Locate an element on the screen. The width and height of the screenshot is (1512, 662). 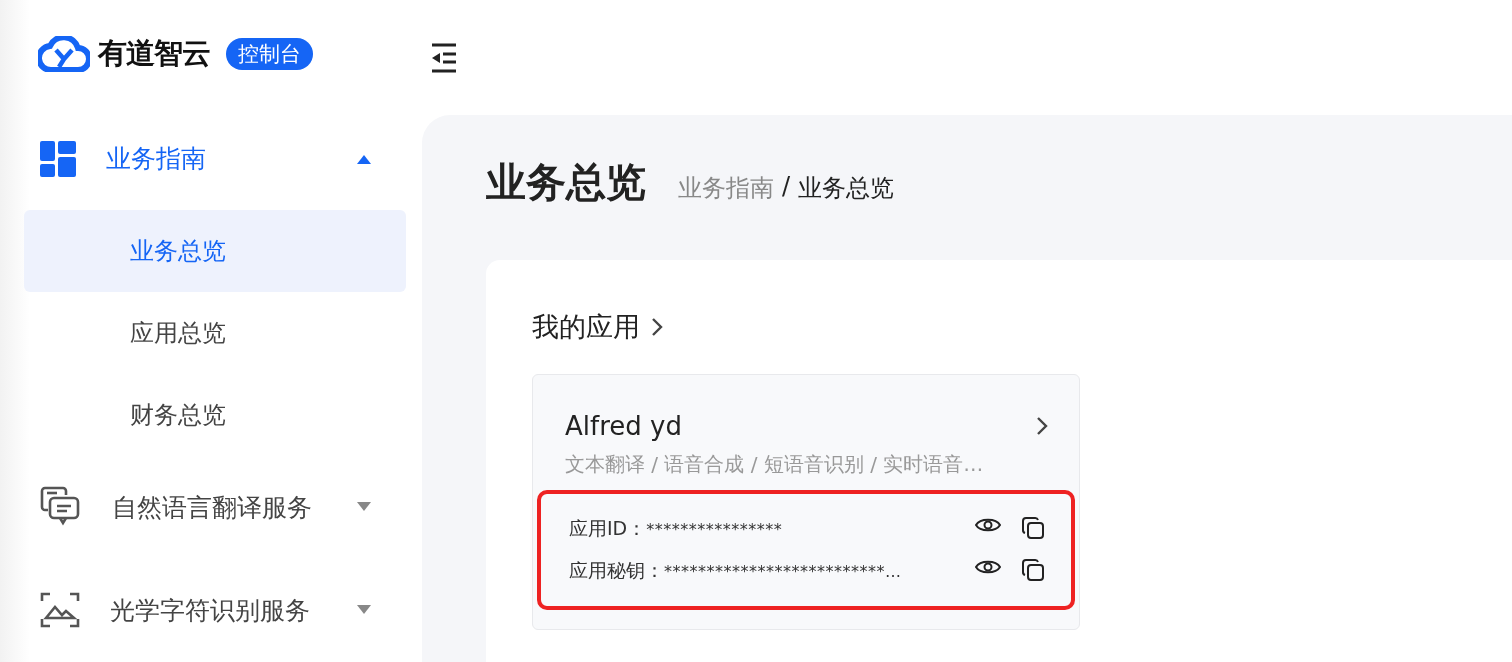
breadcrumb-item: 业务总览 is located at coordinates (846, 188).